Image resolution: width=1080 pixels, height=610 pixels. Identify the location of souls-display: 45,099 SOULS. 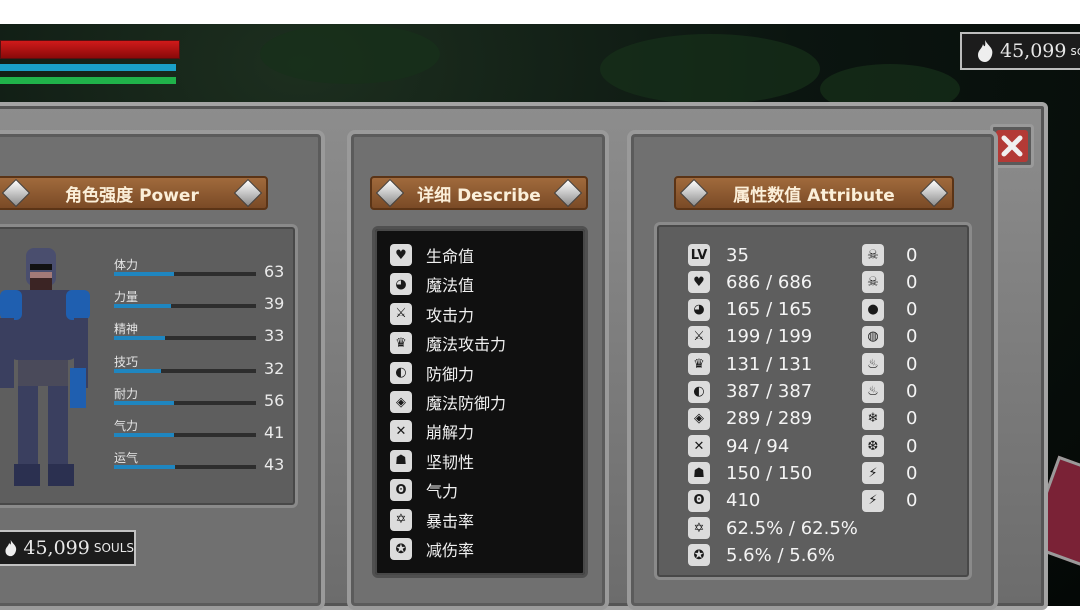
(68, 548).